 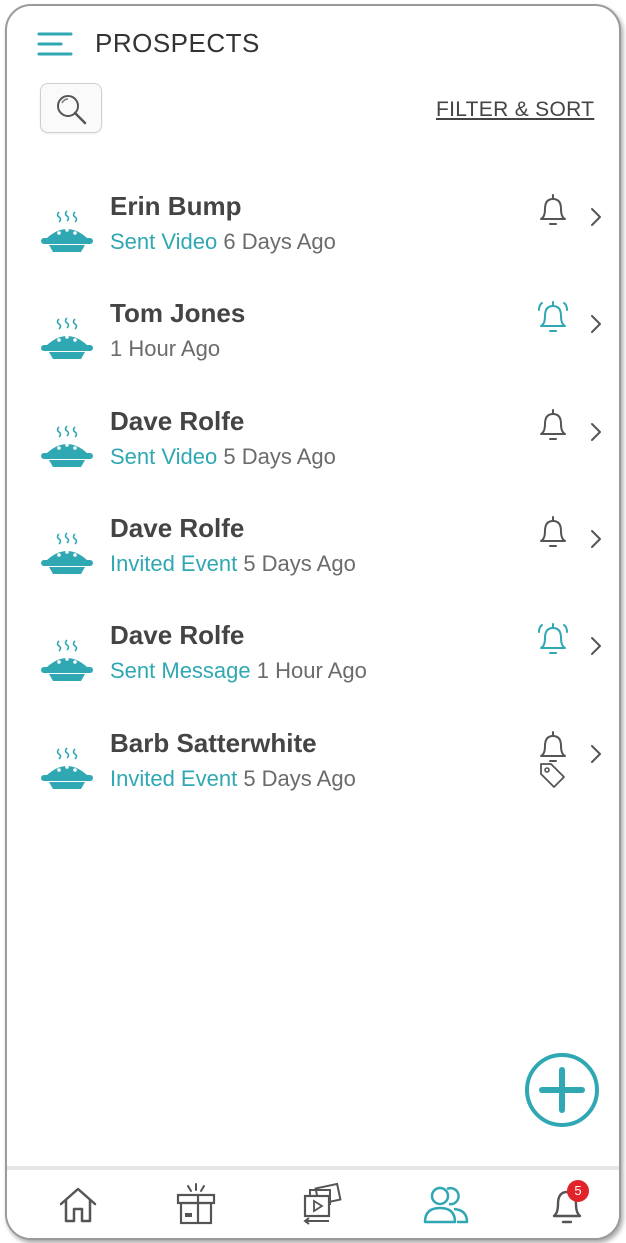 I want to click on prospect-activity: 1 Hour Ago, so click(x=165, y=349).